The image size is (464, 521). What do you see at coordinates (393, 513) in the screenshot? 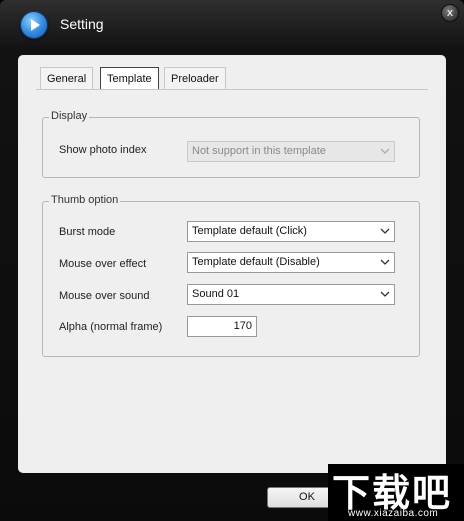
I see `watermark-url: www.xiazaiba.com` at bounding box center [393, 513].